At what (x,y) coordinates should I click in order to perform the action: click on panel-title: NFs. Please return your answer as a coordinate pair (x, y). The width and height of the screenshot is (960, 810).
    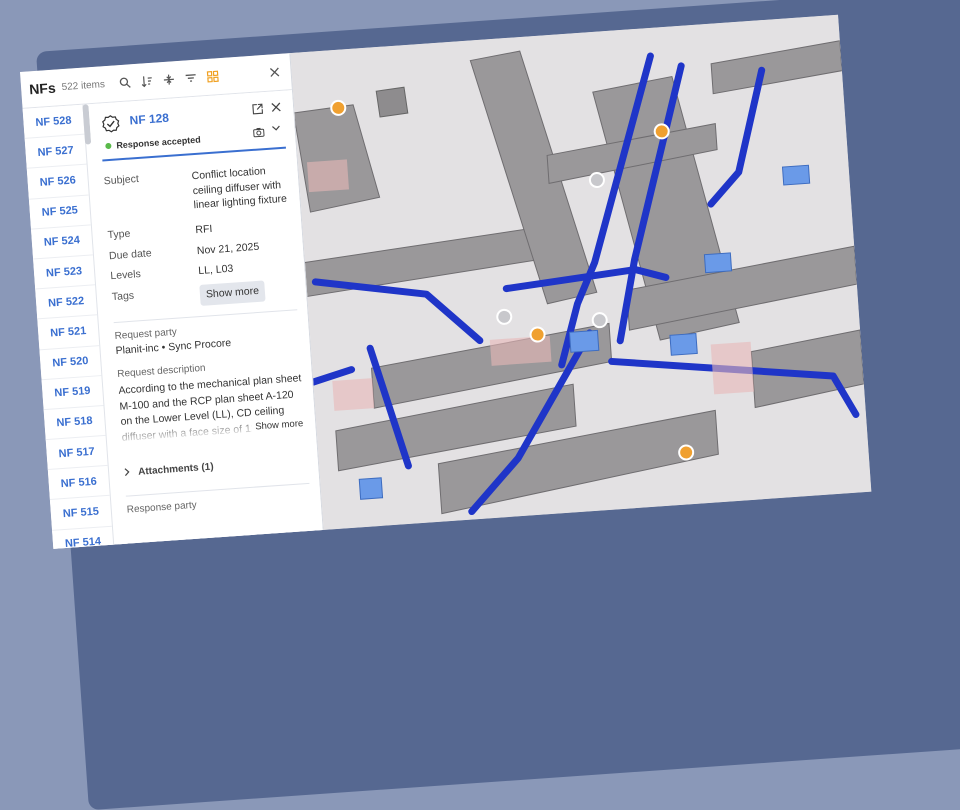
    Looking at the image, I should click on (42, 88).